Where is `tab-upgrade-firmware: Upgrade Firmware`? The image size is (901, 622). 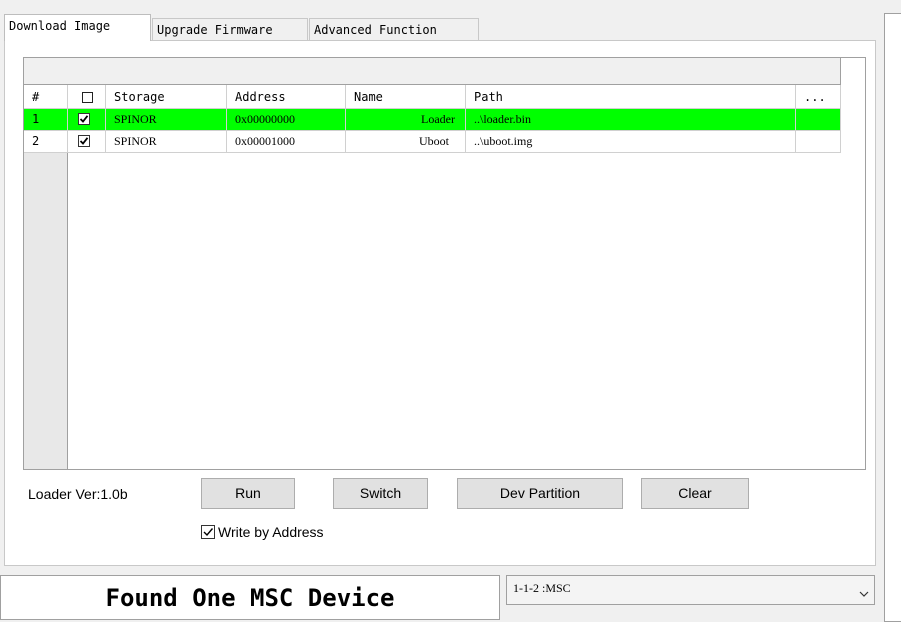 tab-upgrade-firmware: Upgrade Firmware is located at coordinates (230, 29).